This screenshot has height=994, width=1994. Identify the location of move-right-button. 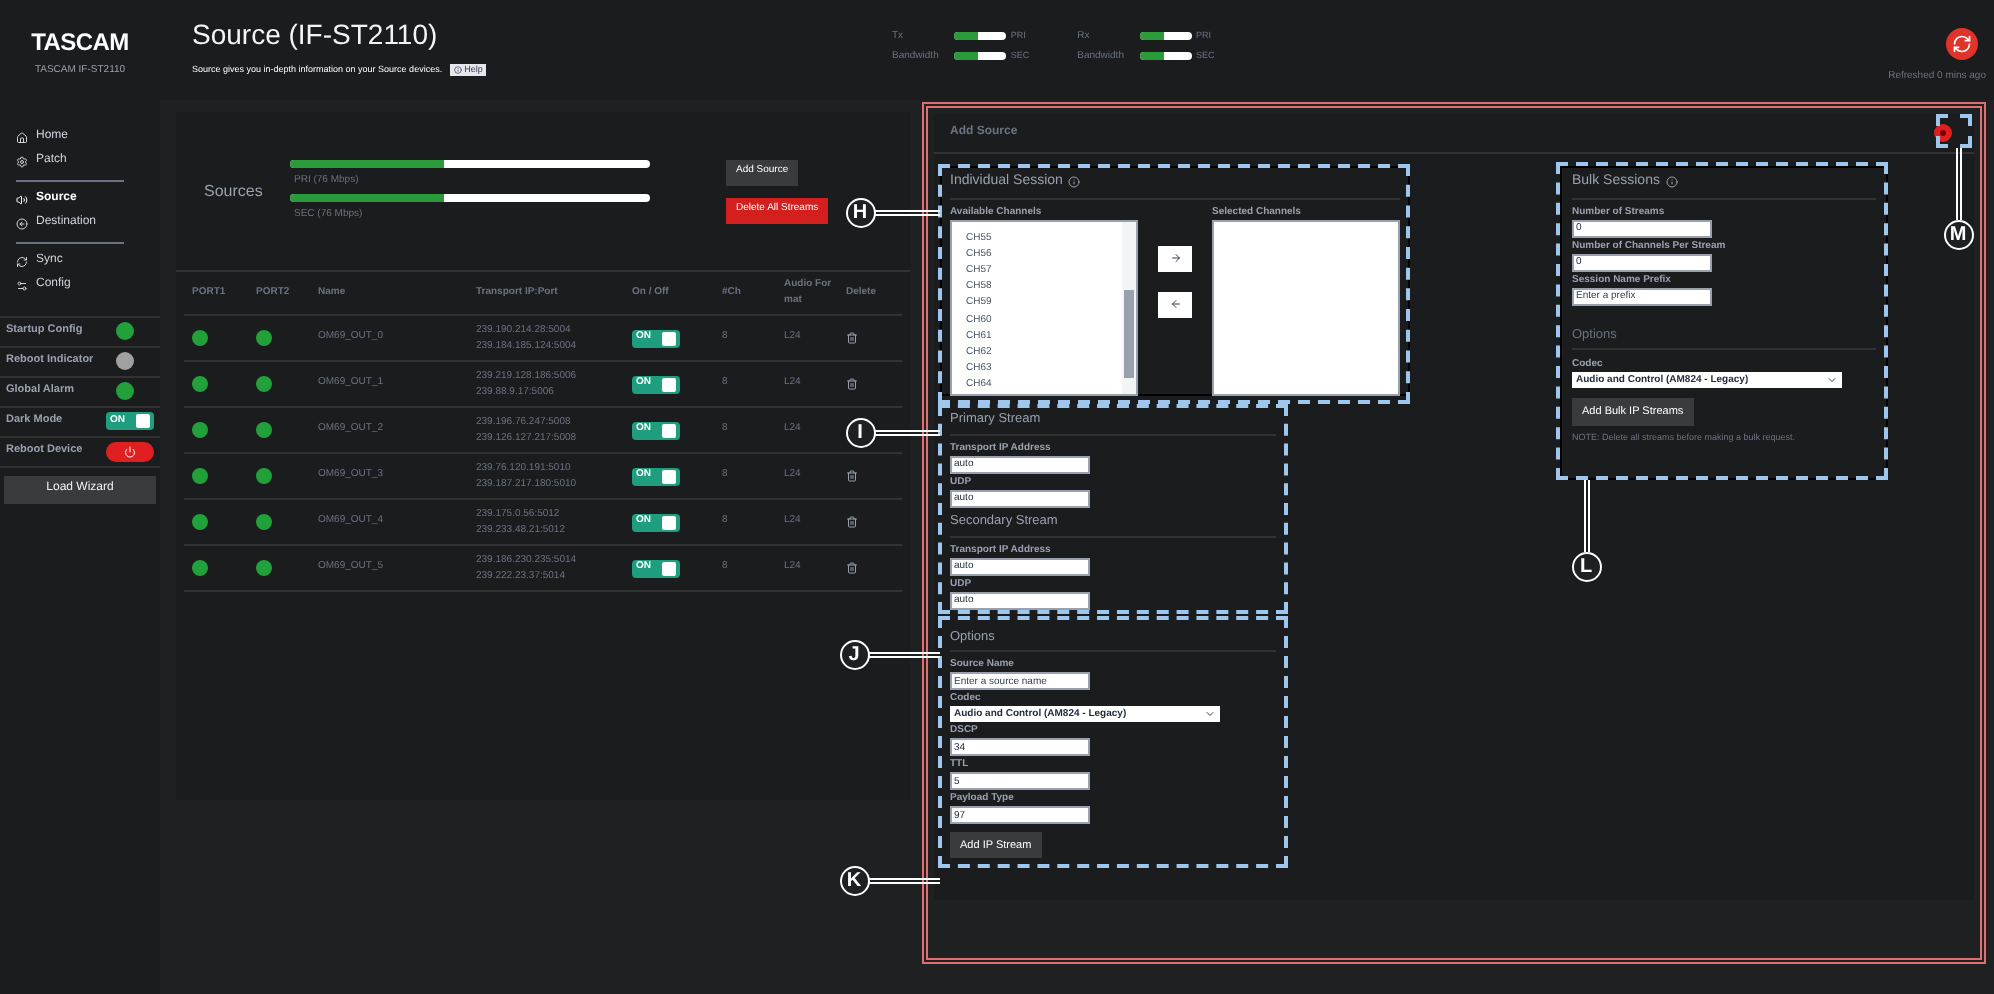
(1175, 258).